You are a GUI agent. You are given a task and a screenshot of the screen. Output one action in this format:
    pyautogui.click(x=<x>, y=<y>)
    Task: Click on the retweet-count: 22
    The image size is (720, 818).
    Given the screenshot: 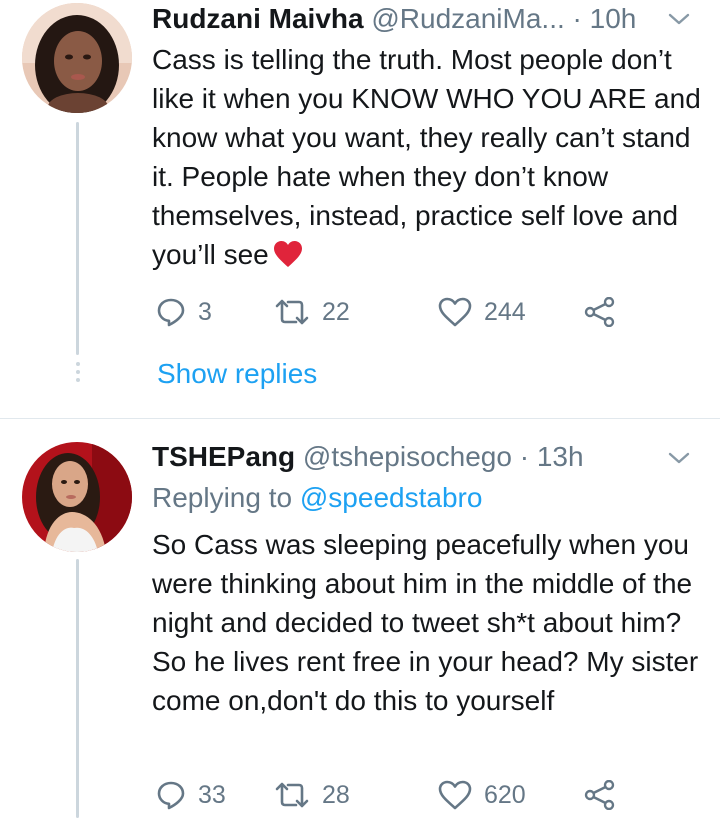 What is the action you would take?
    pyautogui.click(x=336, y=311)
    